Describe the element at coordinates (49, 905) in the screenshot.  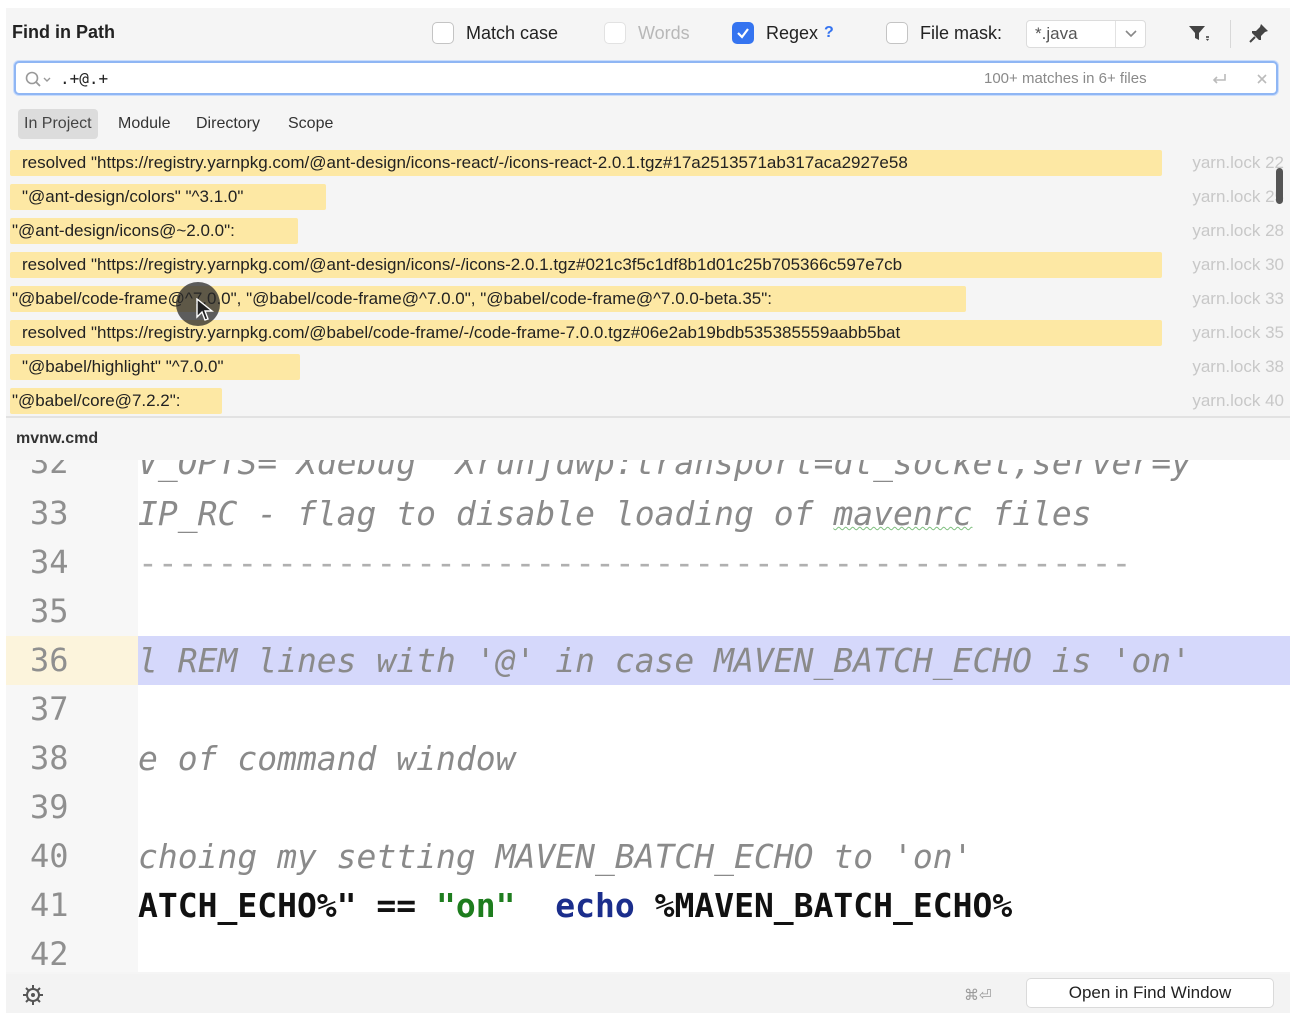
I see `line-number: 41` at that location.